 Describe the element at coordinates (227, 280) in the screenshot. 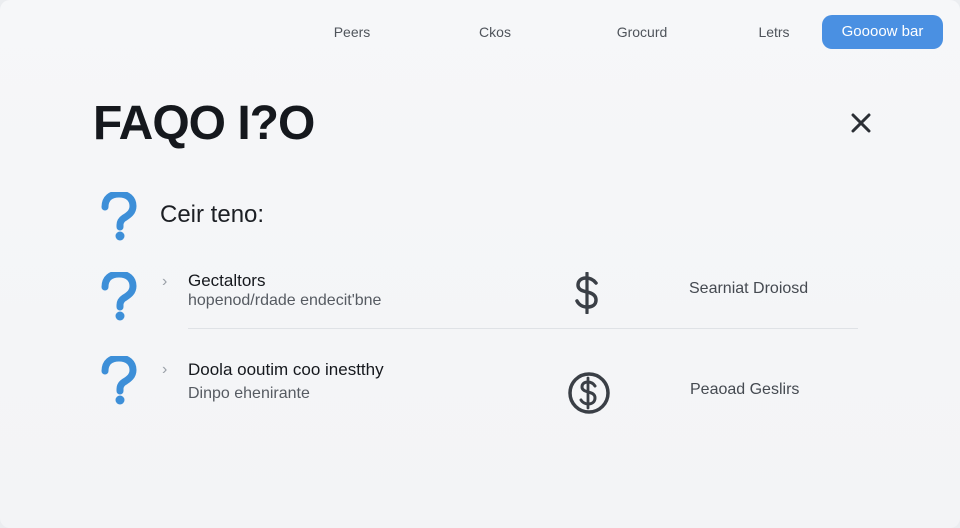

I see `faq-question: Gectaltors` at that location.